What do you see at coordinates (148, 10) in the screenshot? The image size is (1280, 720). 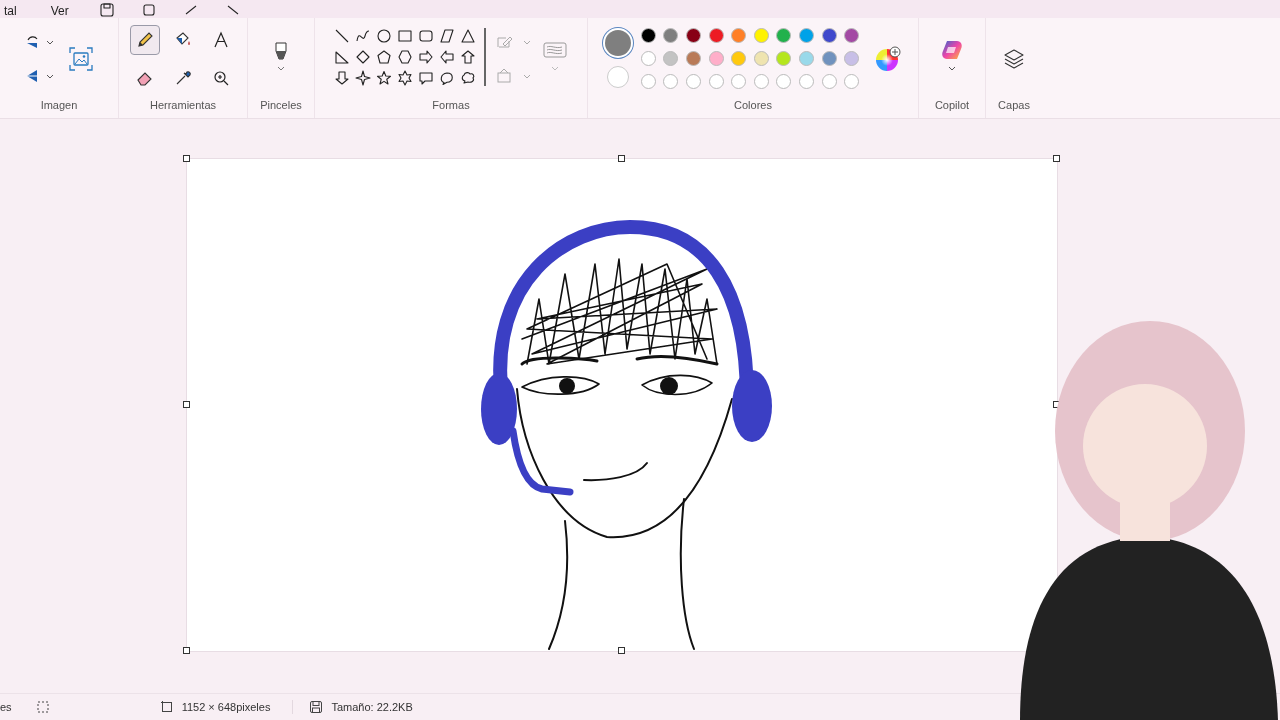 I see `square-icon` at bounding box center [148, 10].